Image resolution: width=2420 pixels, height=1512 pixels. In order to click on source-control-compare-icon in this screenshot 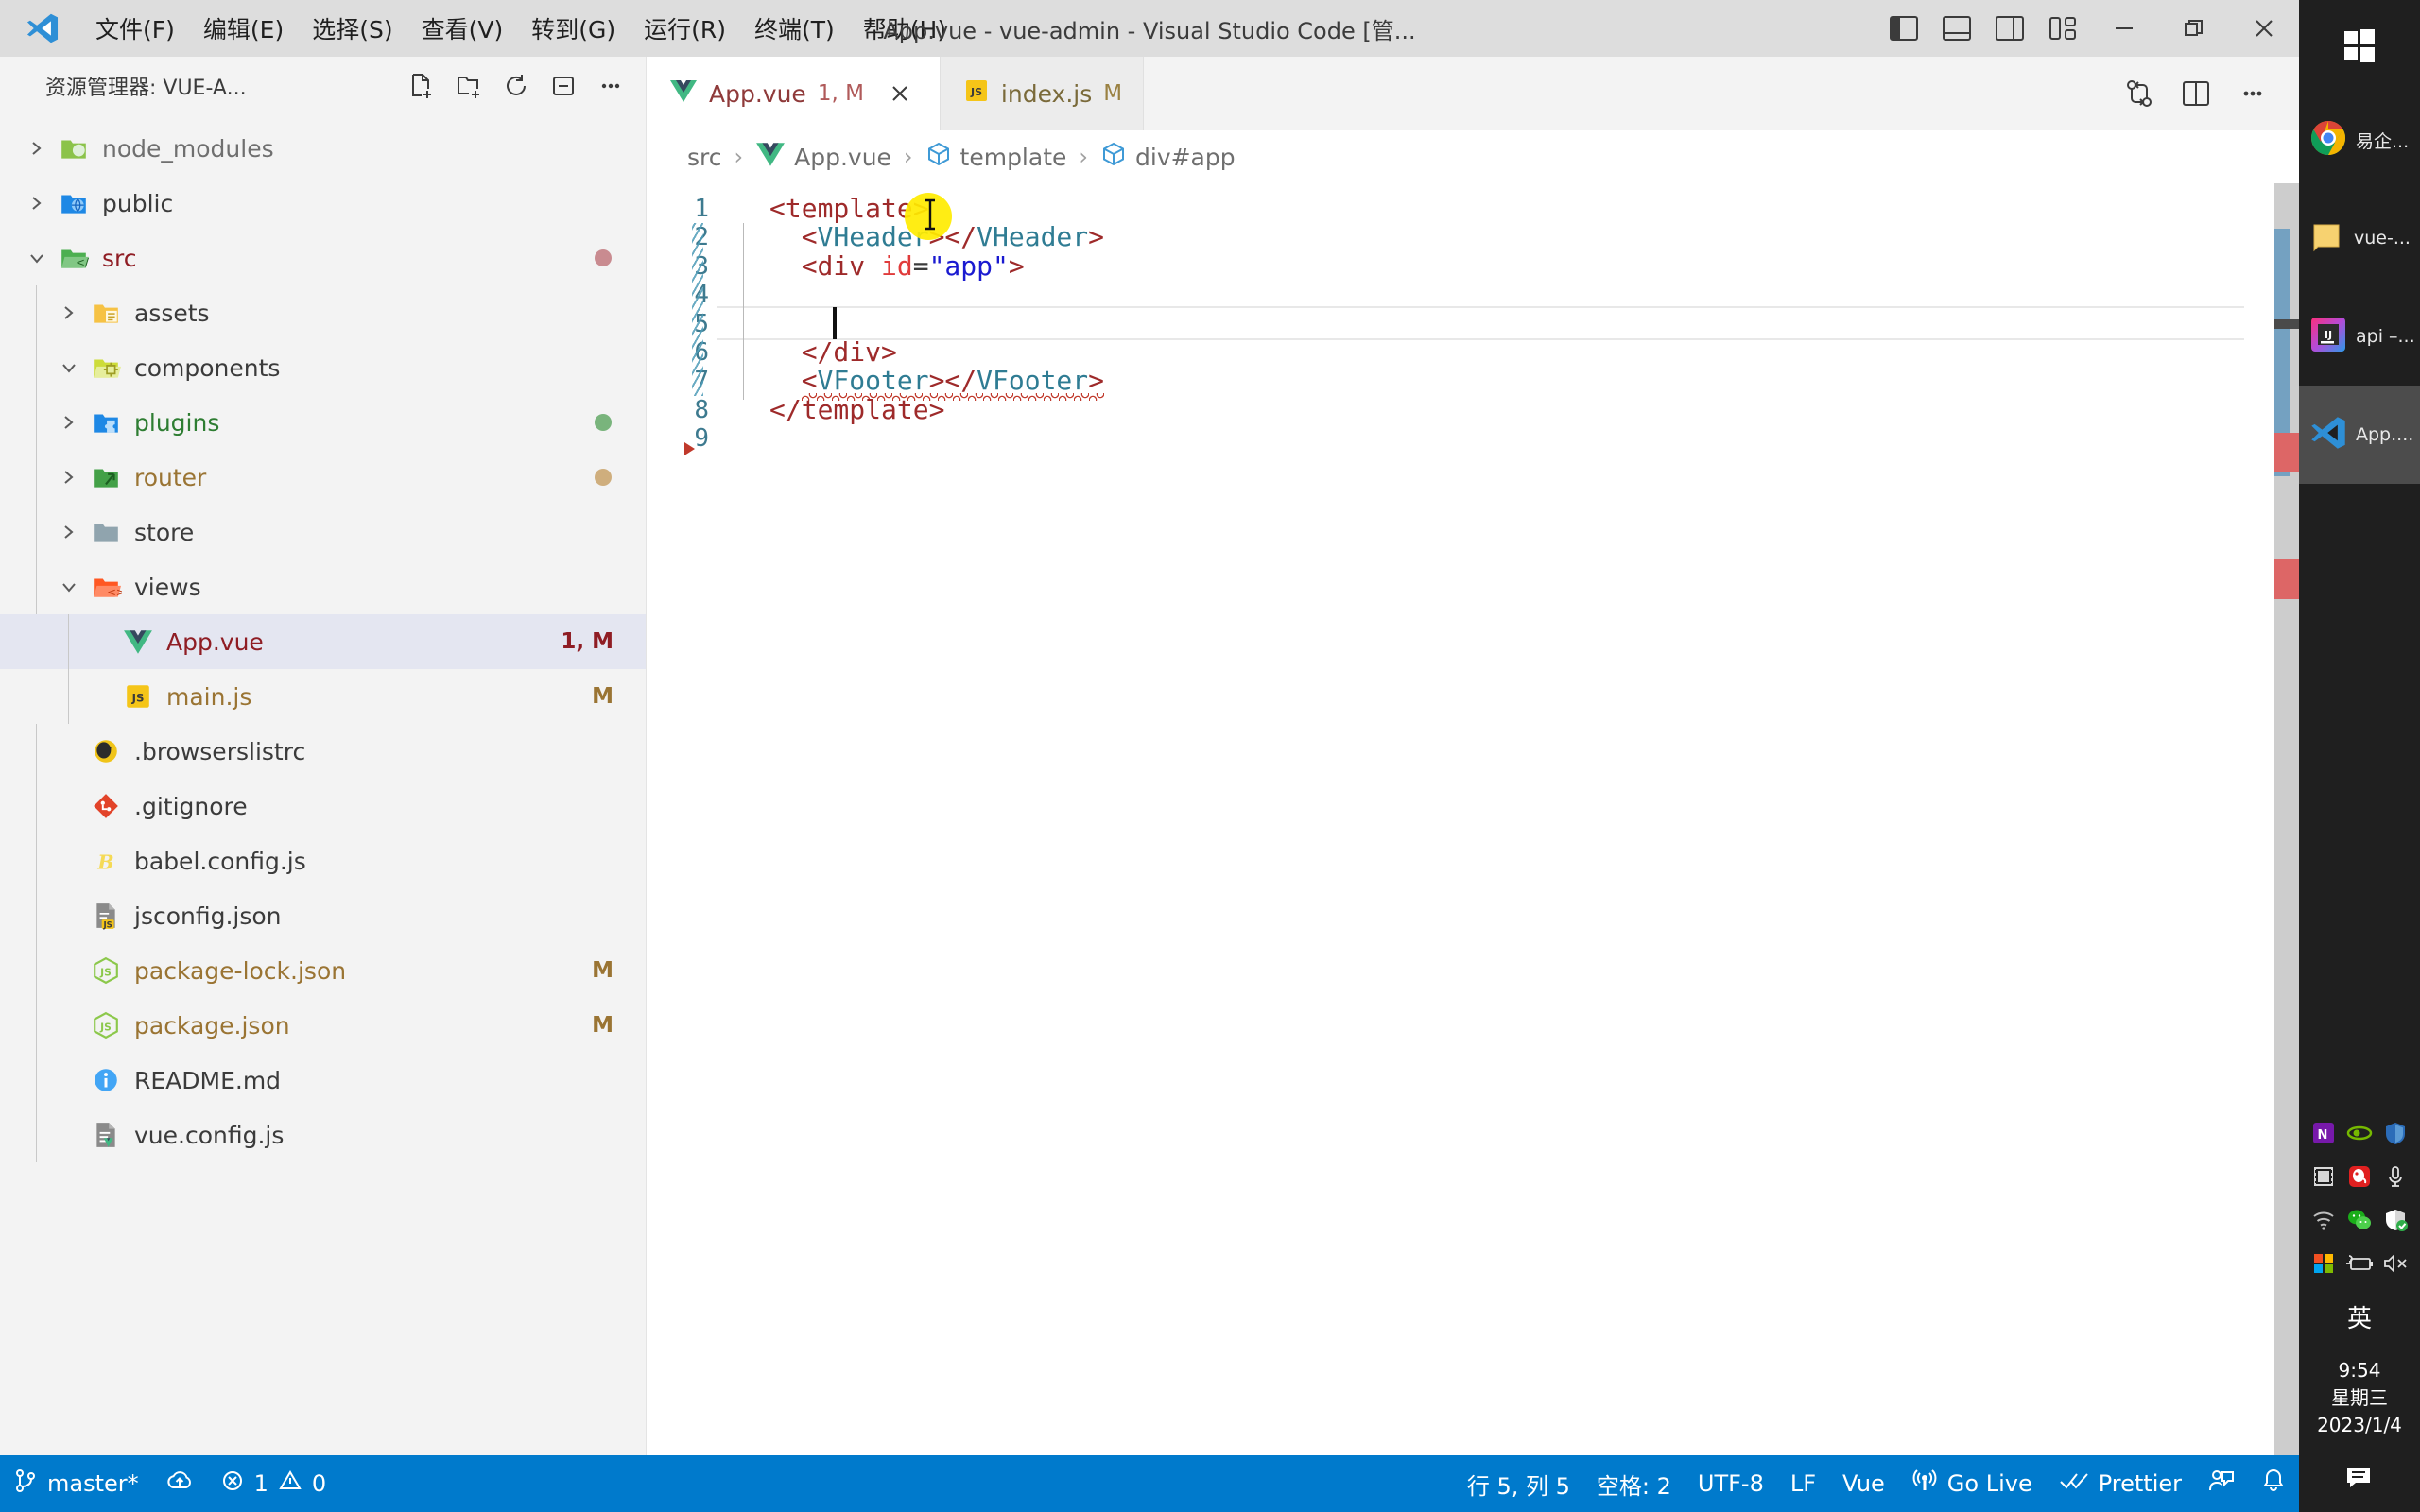, I will do `click(2139, 93)`.